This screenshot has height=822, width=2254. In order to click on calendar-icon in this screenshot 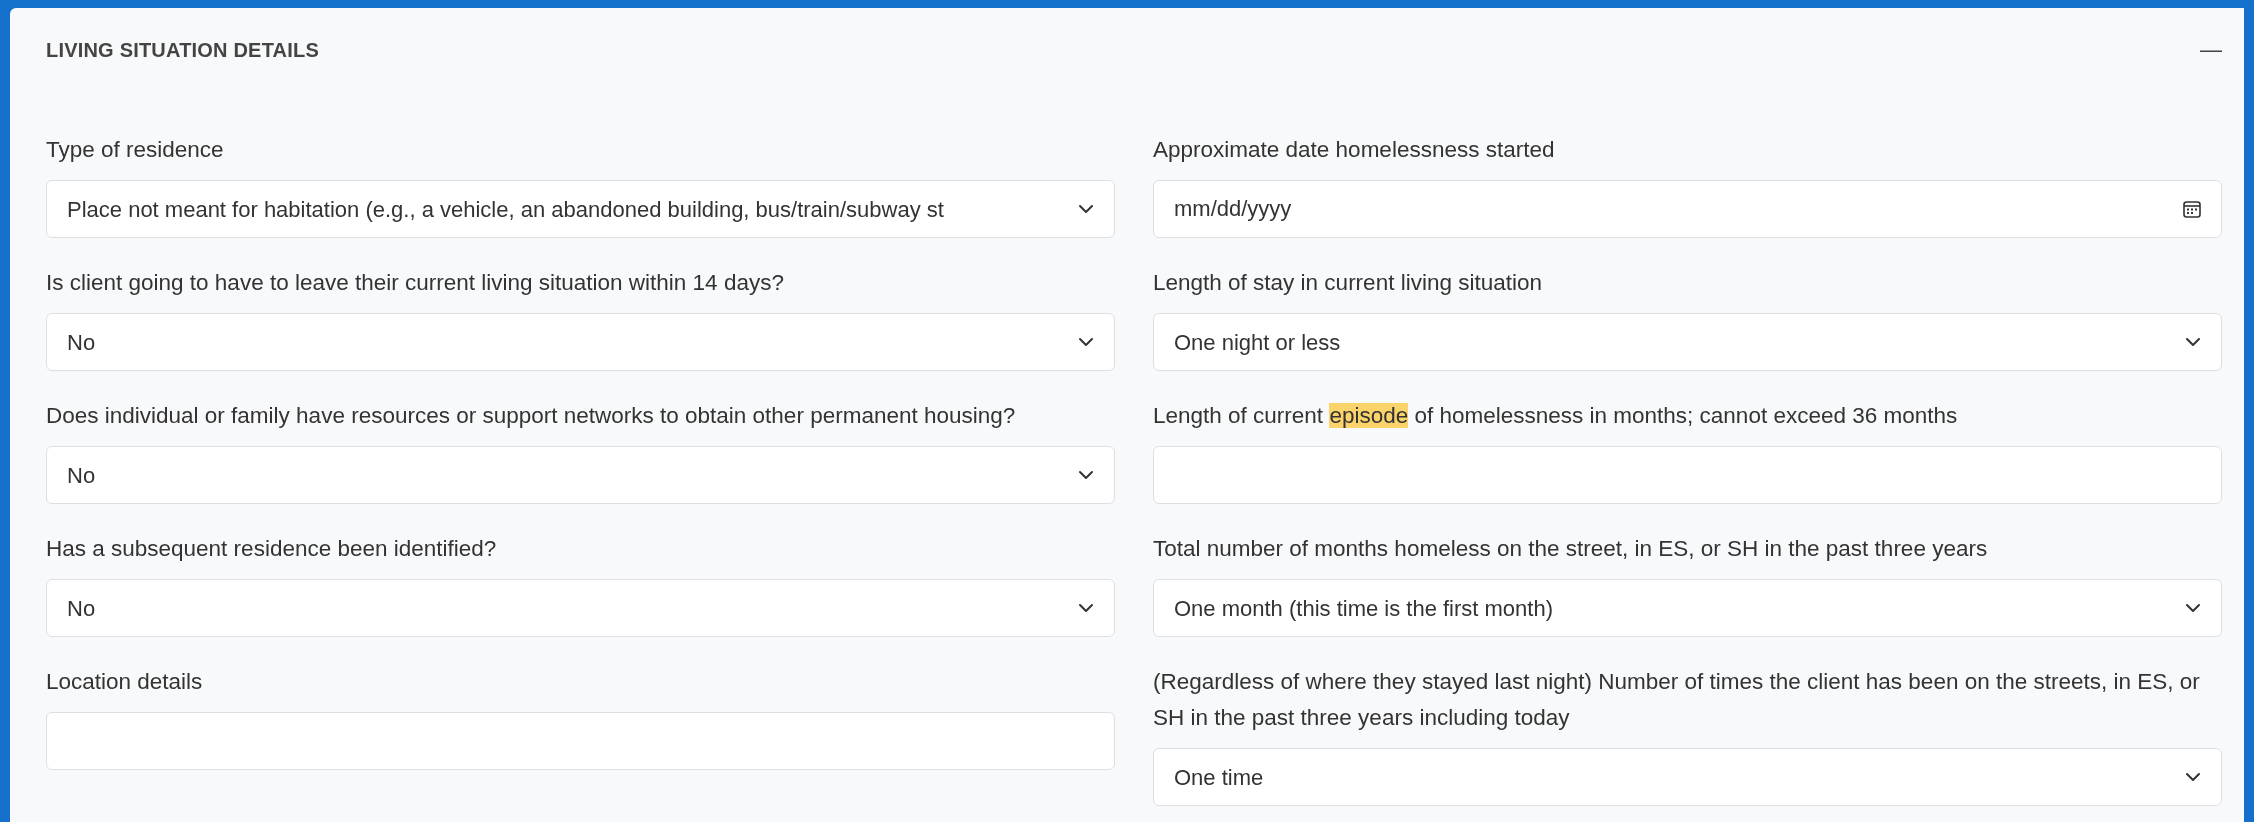, I will do `click(2192, 209)`.